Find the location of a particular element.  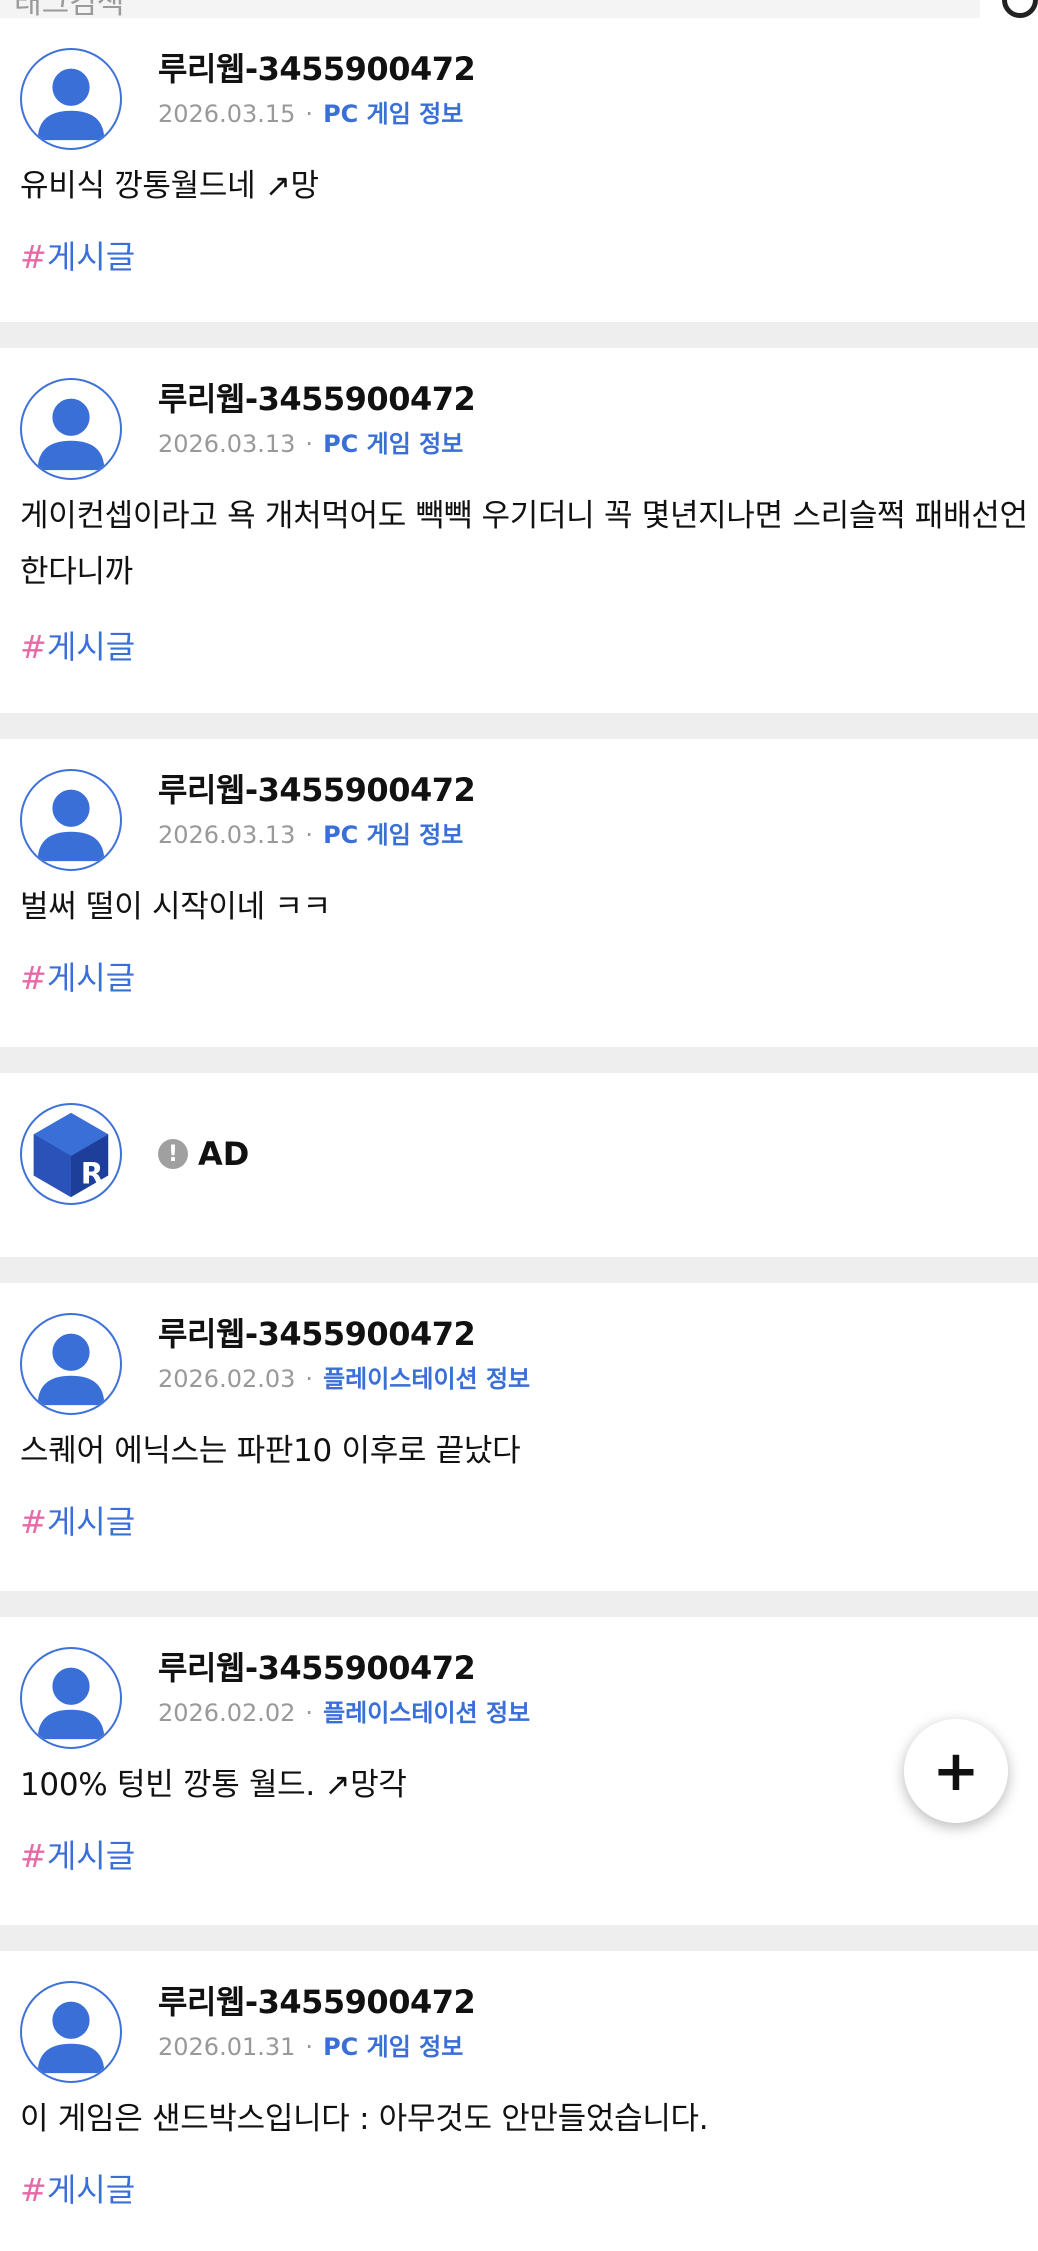

write-post-button: + is located at coordinates (956, 1771).